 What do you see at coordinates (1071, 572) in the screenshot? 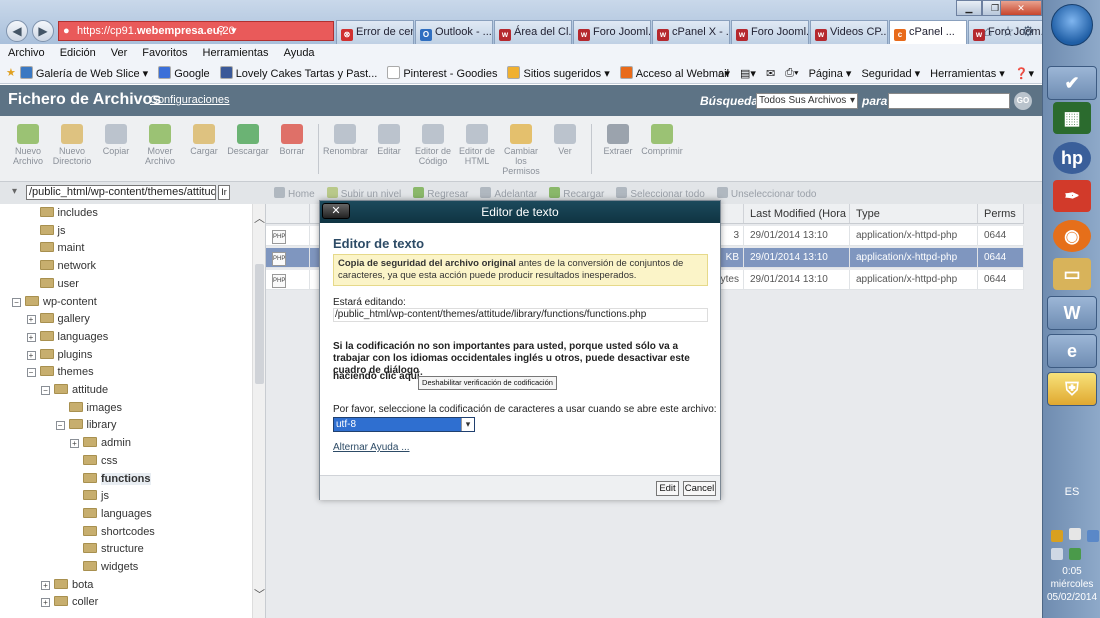
I see `clock-time: 0:05` at bounding box center [1071, 572].